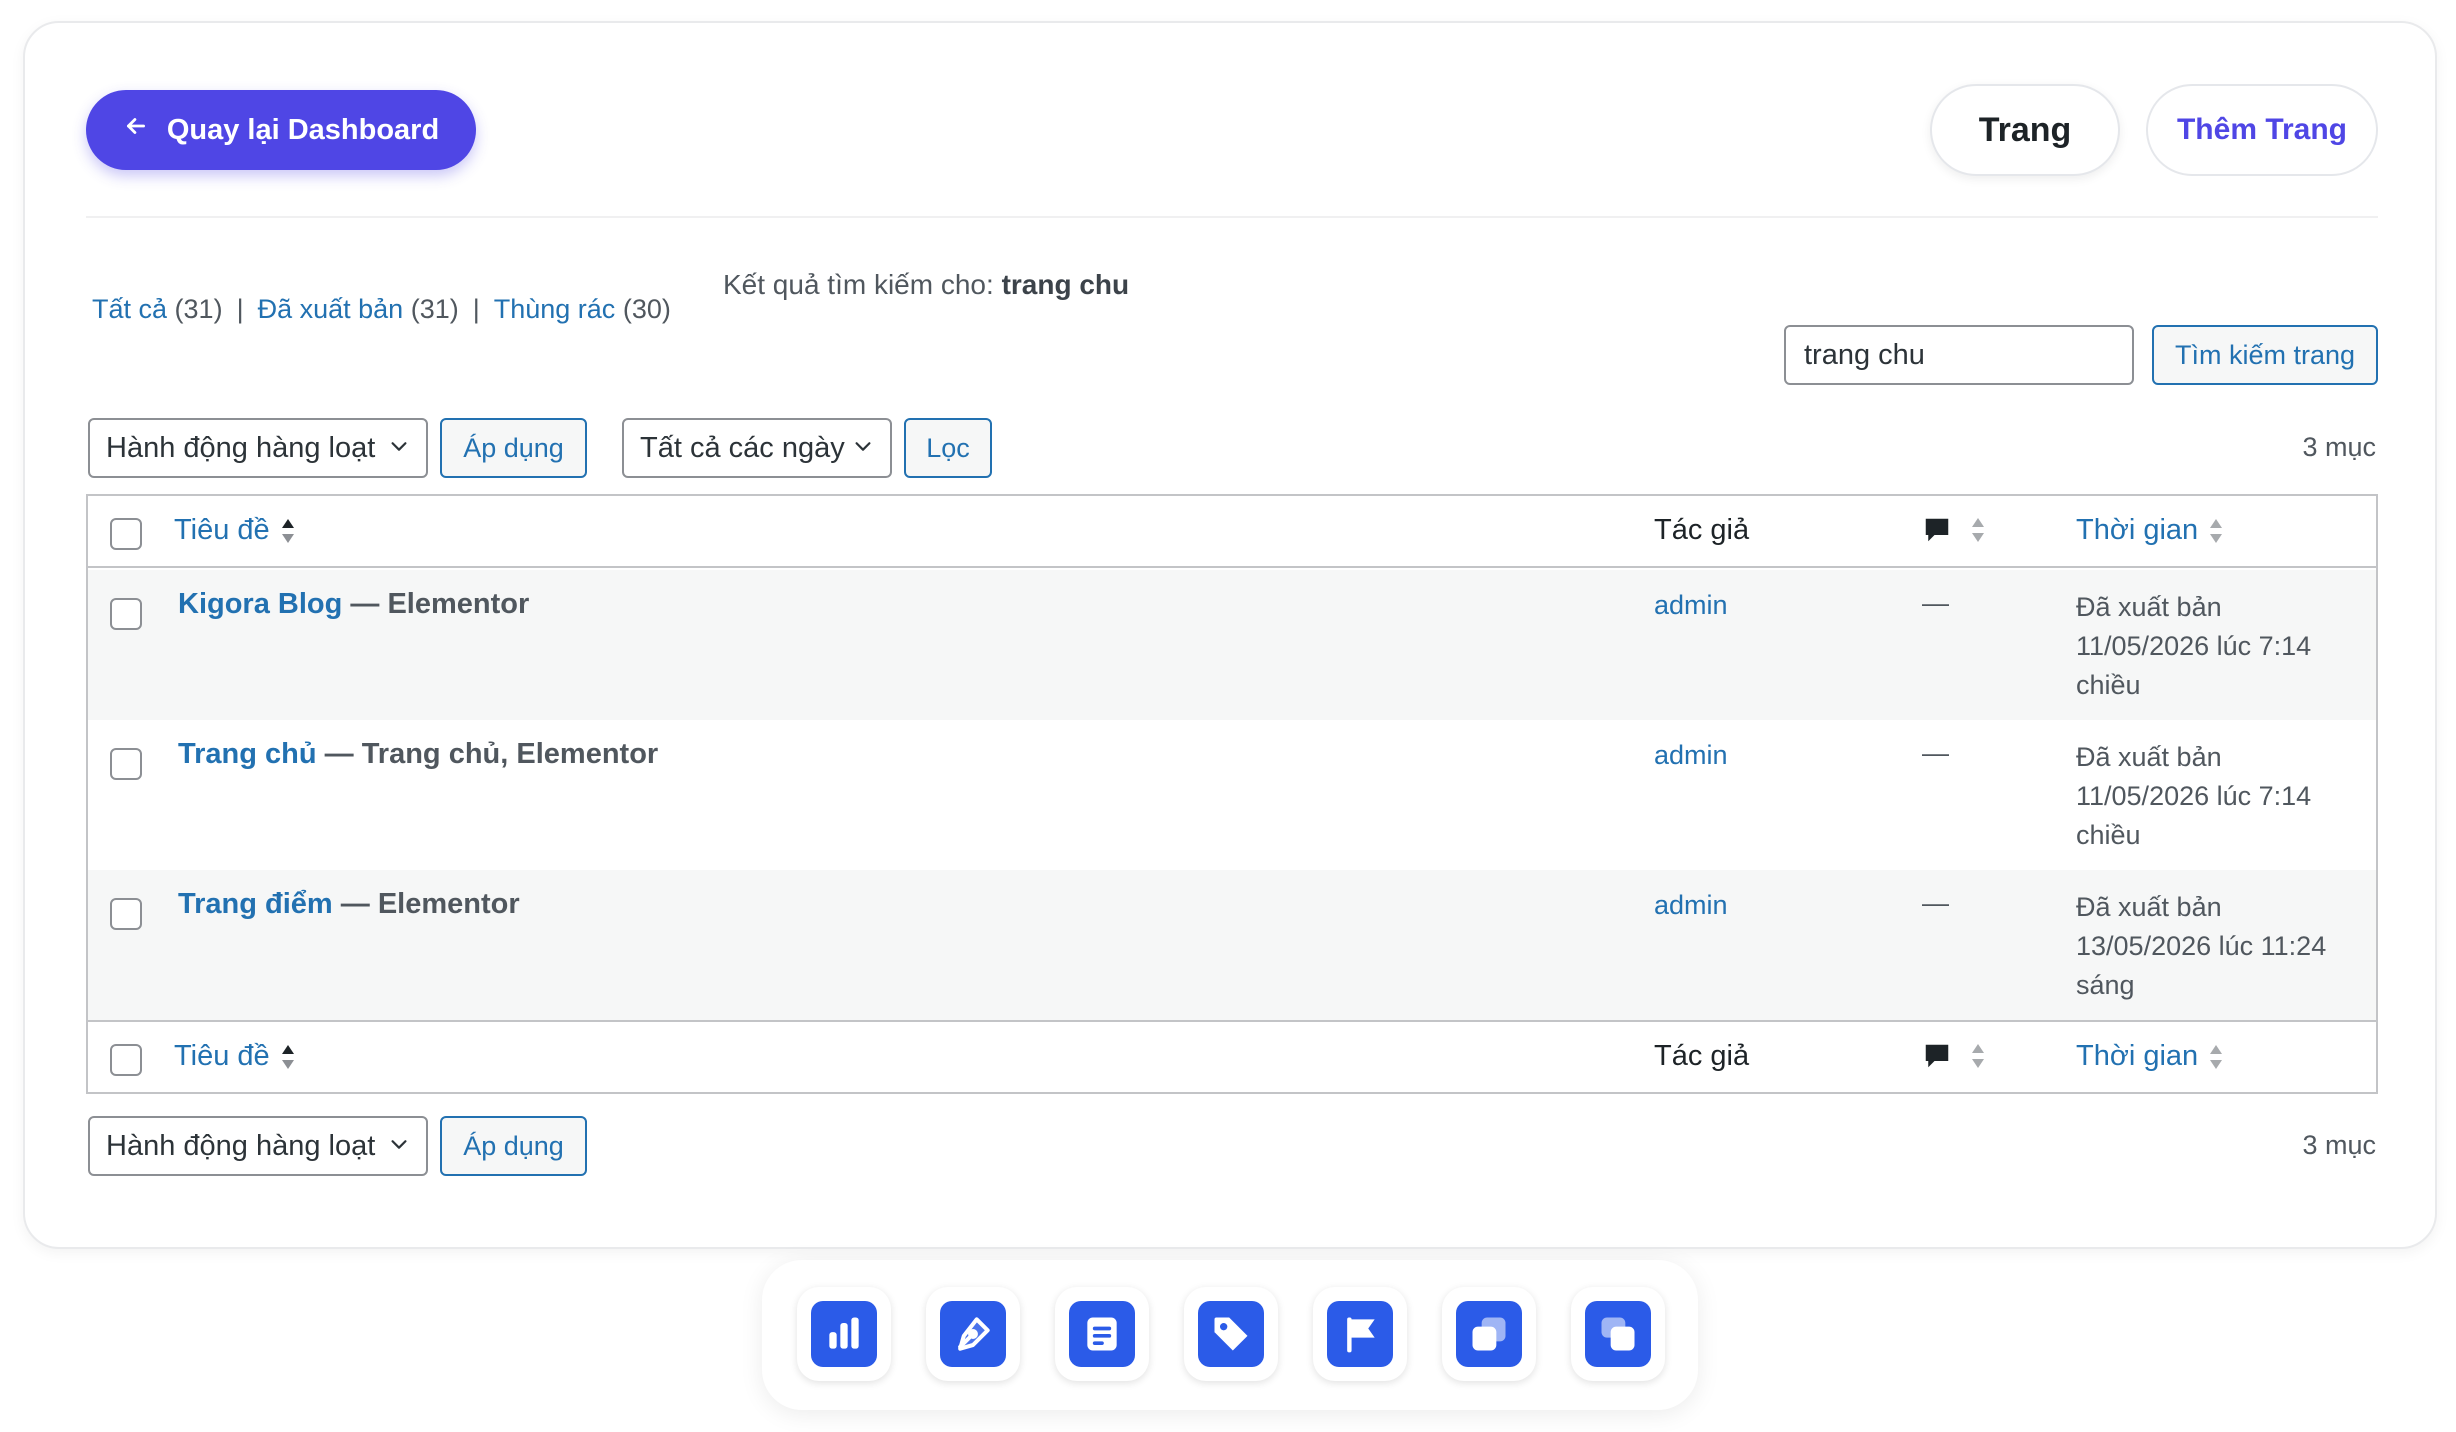 This screenshot has height=1432, width=2456. I want to click on item-count-top: 3 mục, so click(2339, 447).